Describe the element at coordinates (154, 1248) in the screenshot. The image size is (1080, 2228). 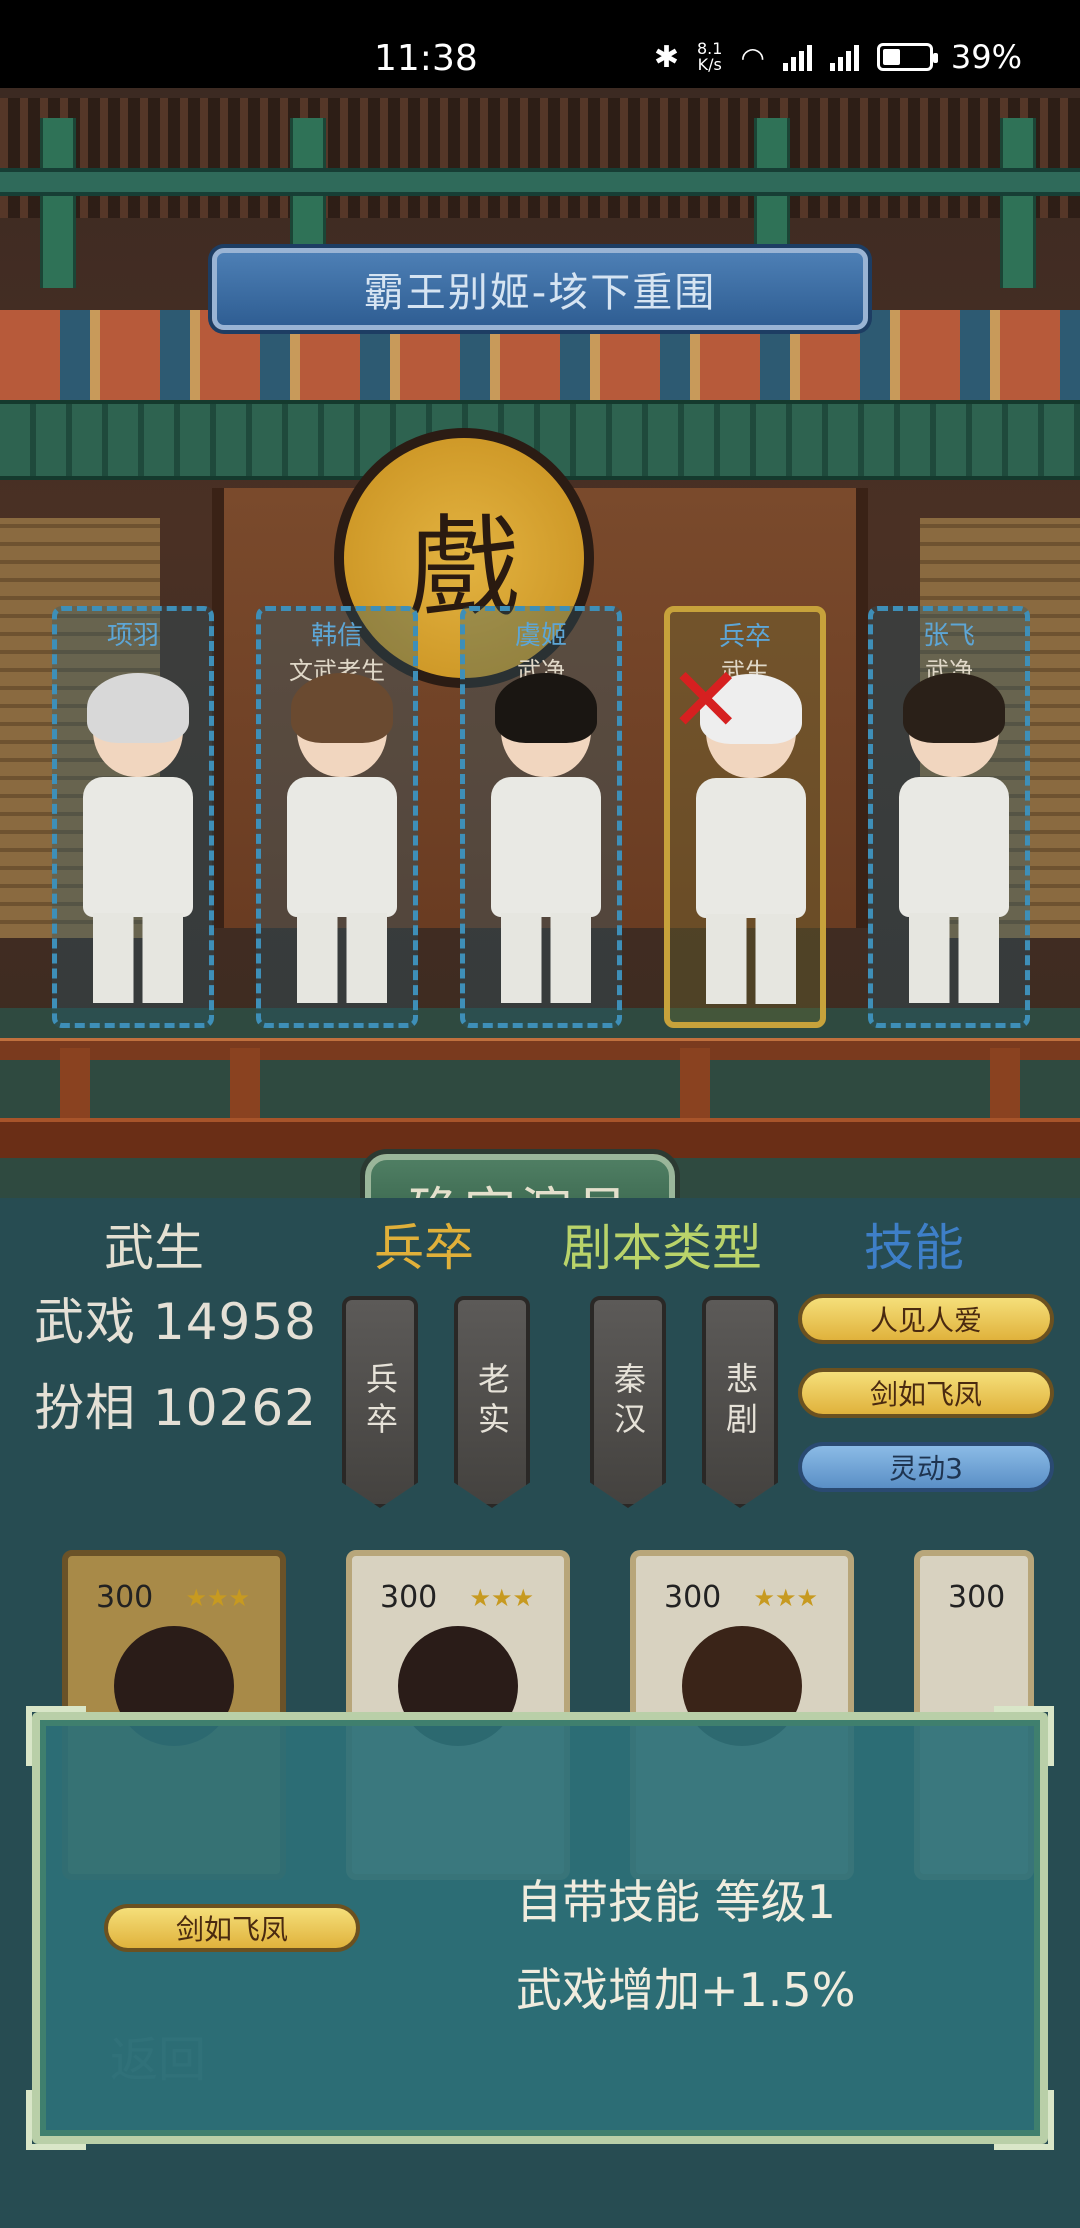
I see `role-header: 武生` at that location.